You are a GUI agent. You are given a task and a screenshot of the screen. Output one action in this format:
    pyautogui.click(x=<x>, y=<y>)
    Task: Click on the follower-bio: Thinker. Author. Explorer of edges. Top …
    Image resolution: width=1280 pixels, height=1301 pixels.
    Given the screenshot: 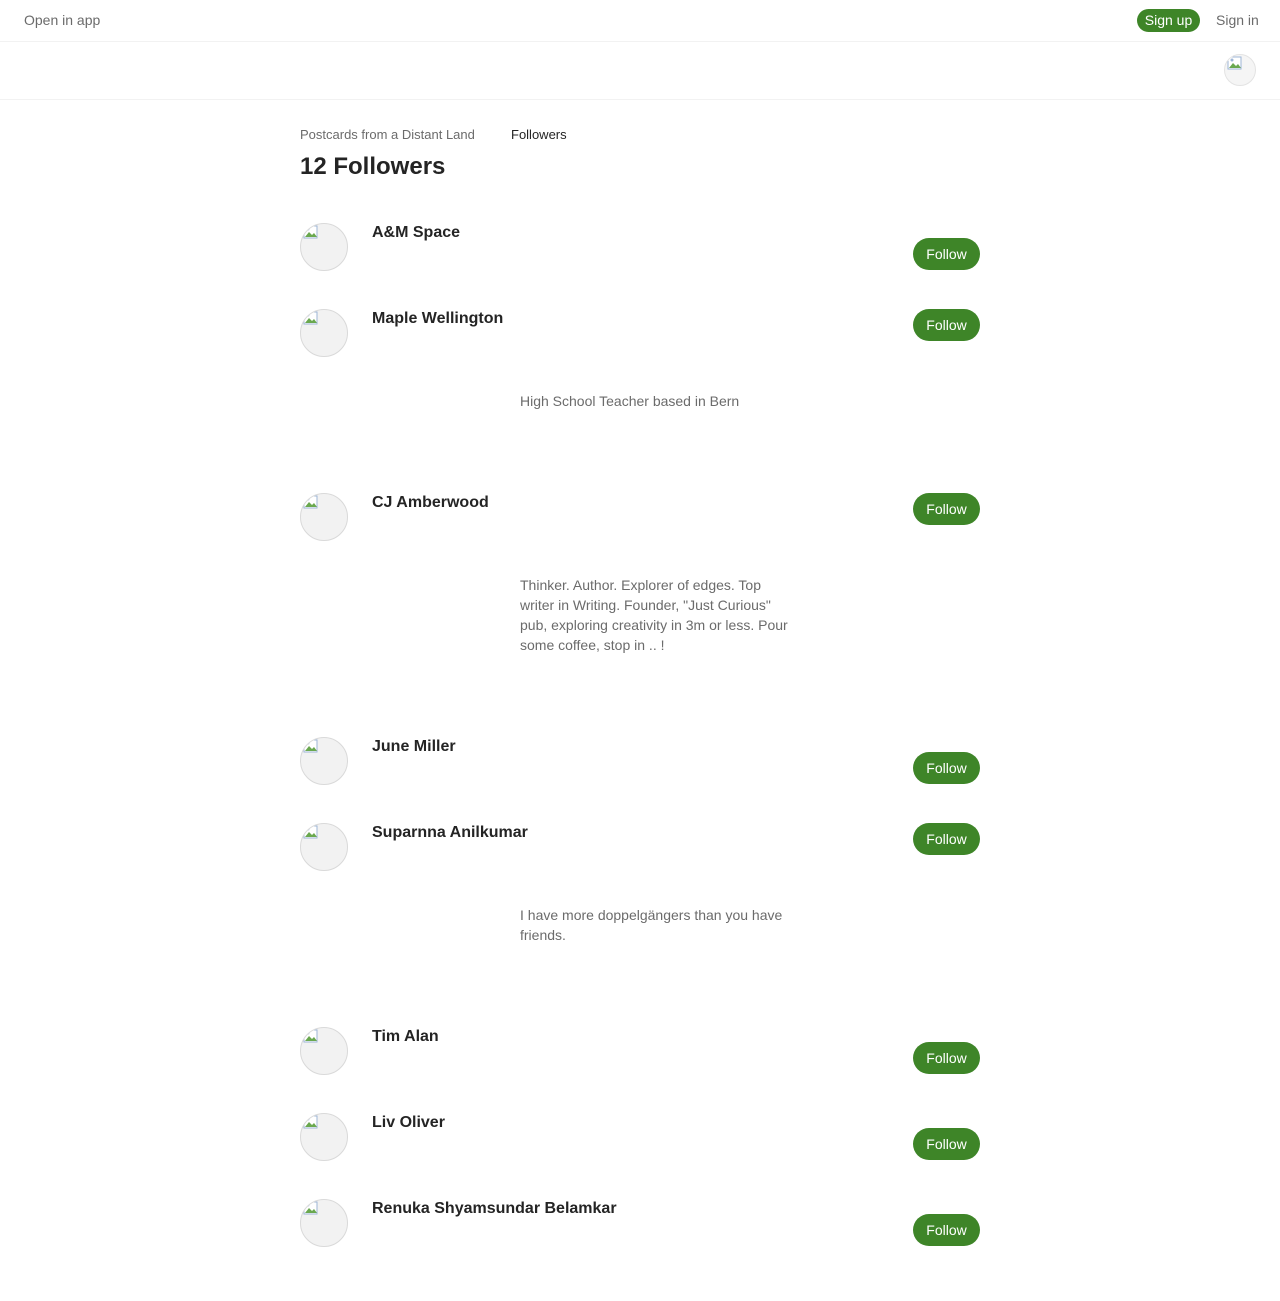 What is the action you would take?
    pyautogui.click(x=654, y=615)
    